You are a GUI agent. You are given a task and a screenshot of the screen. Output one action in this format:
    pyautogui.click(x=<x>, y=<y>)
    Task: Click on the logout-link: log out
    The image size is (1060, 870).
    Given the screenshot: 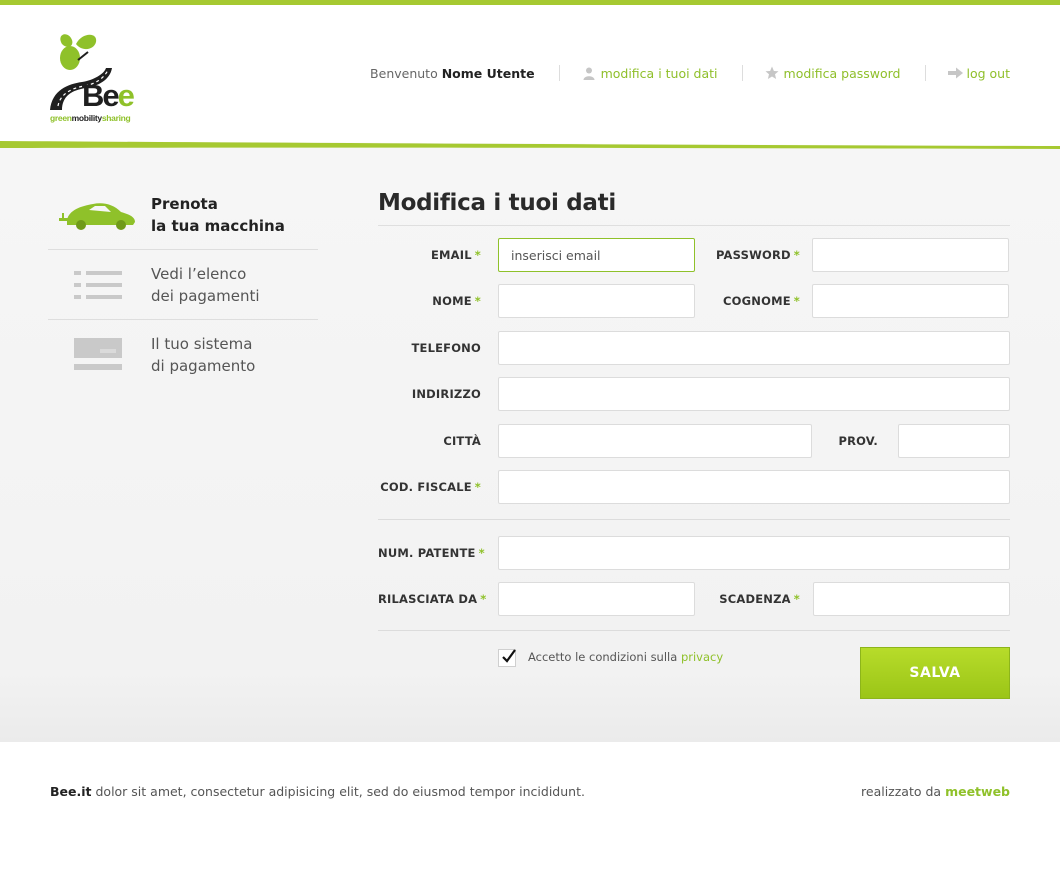 What is the action you would take?
    pyautogui.click(x=978, y=73)
    